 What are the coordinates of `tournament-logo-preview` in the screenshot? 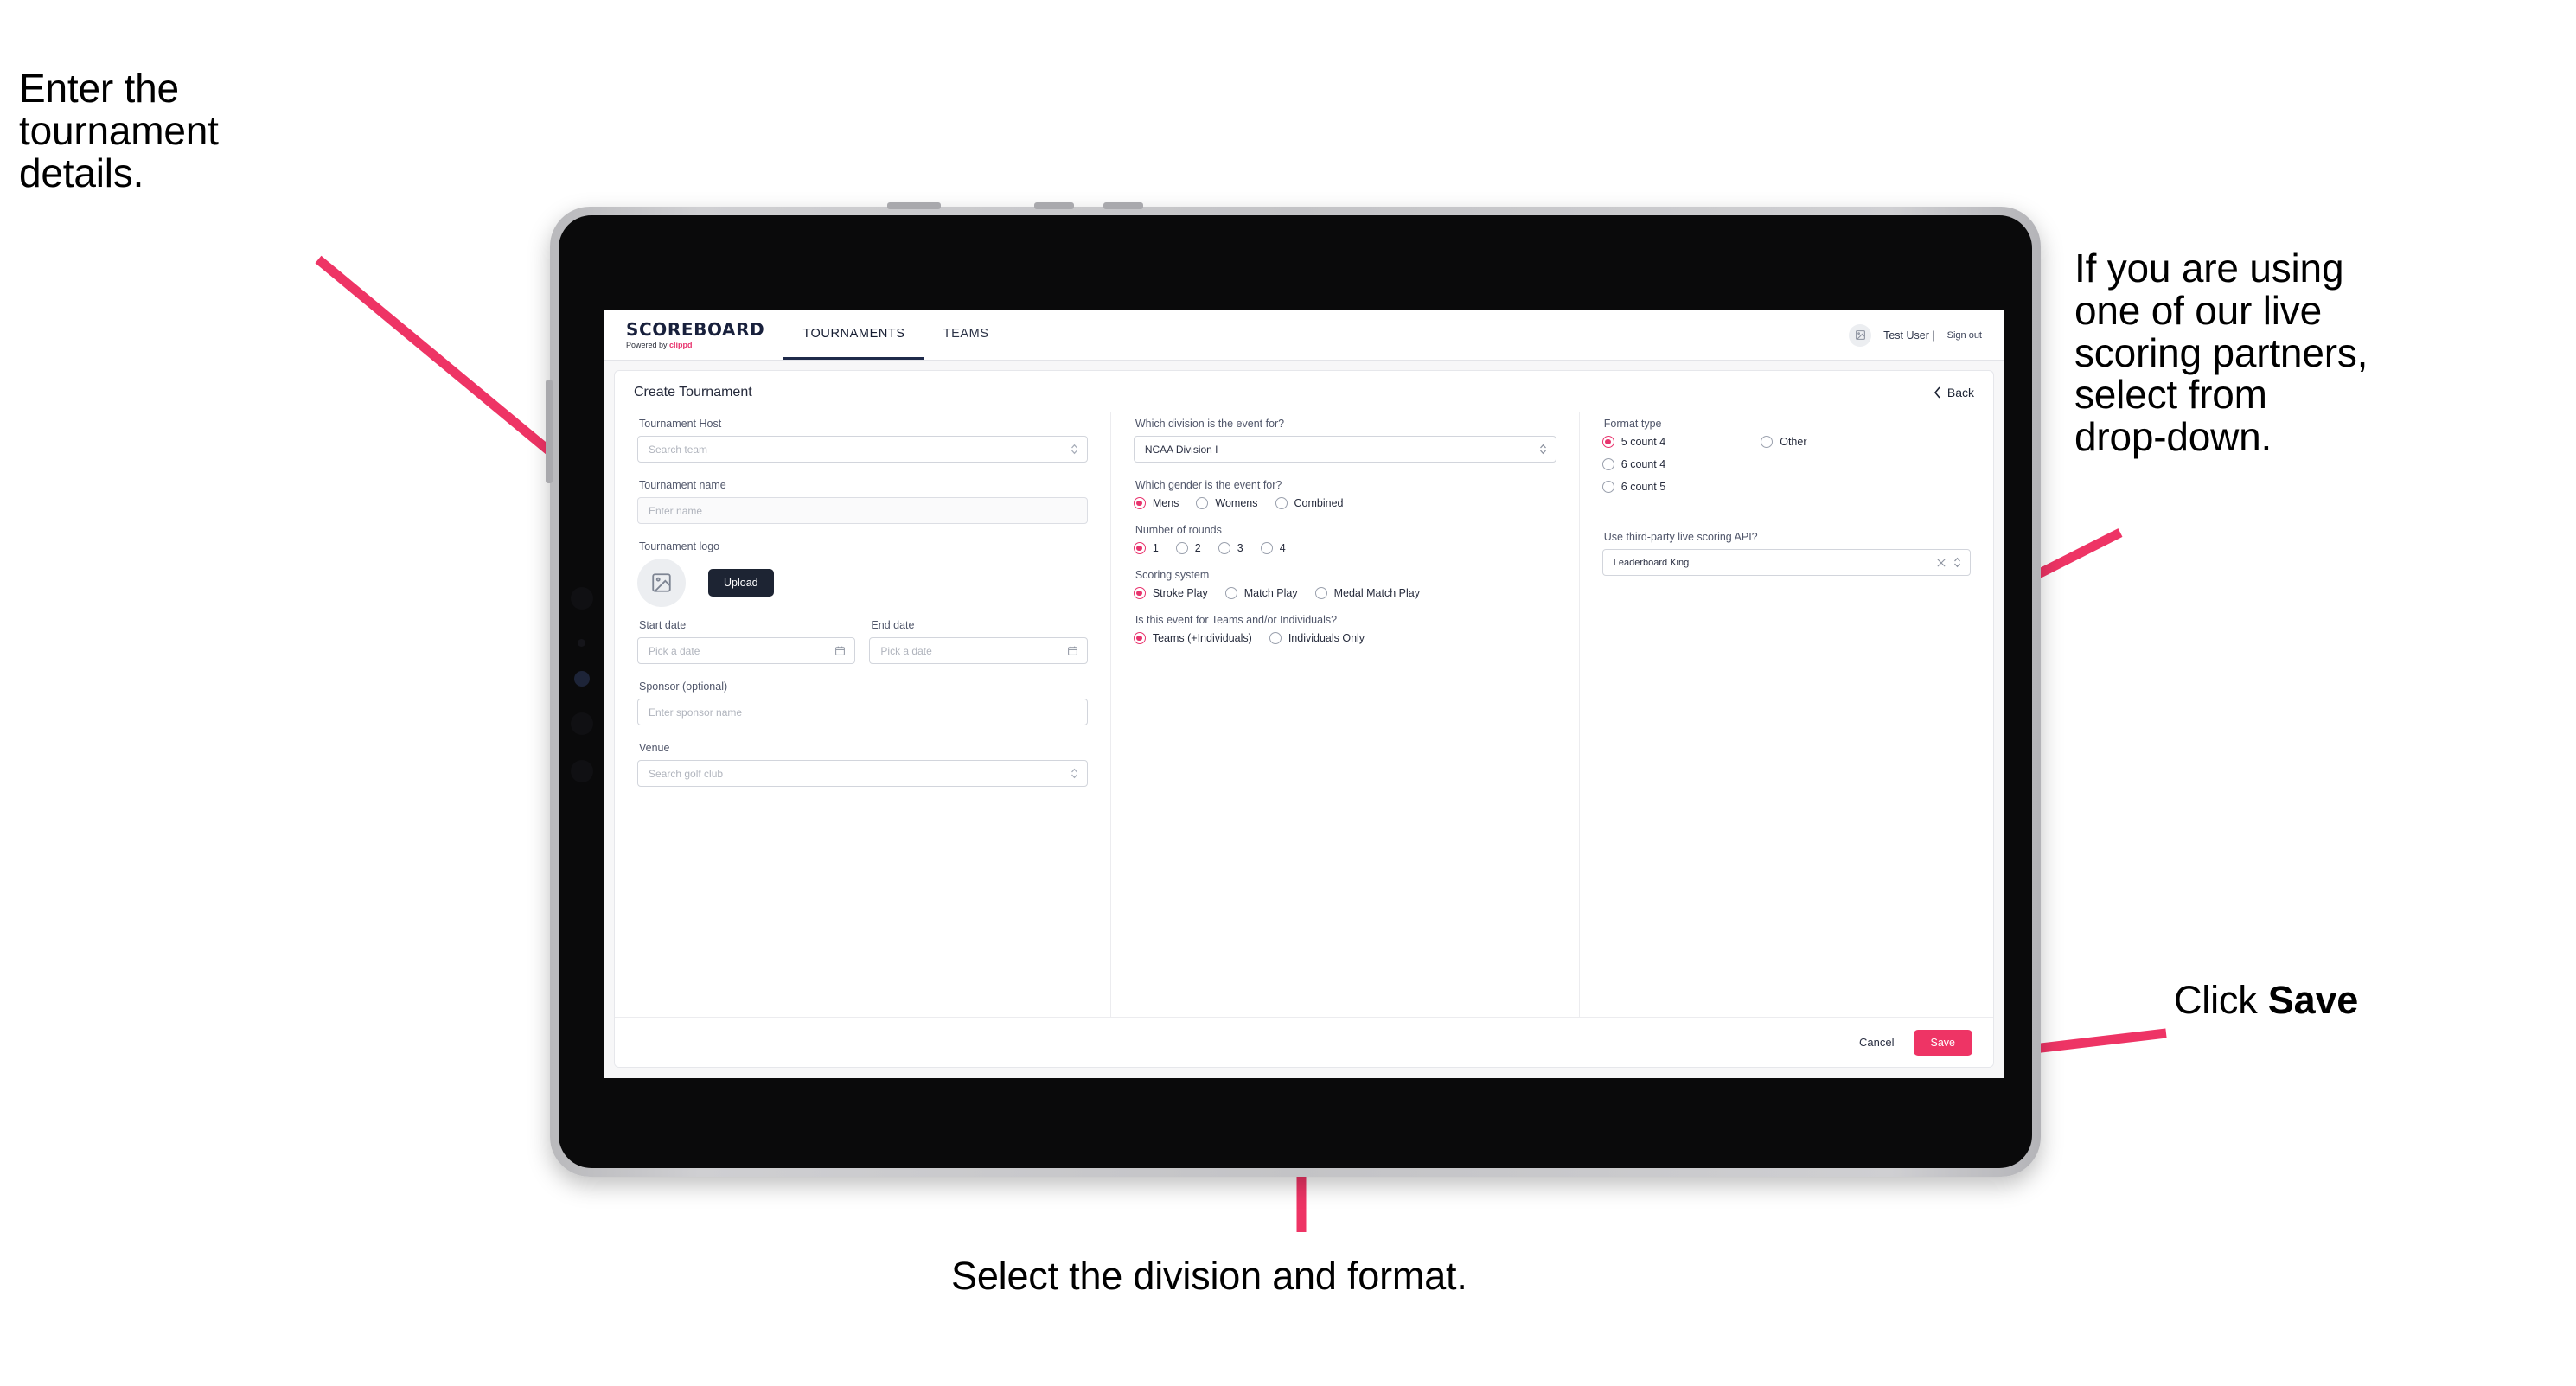 It's located at (662, 583).